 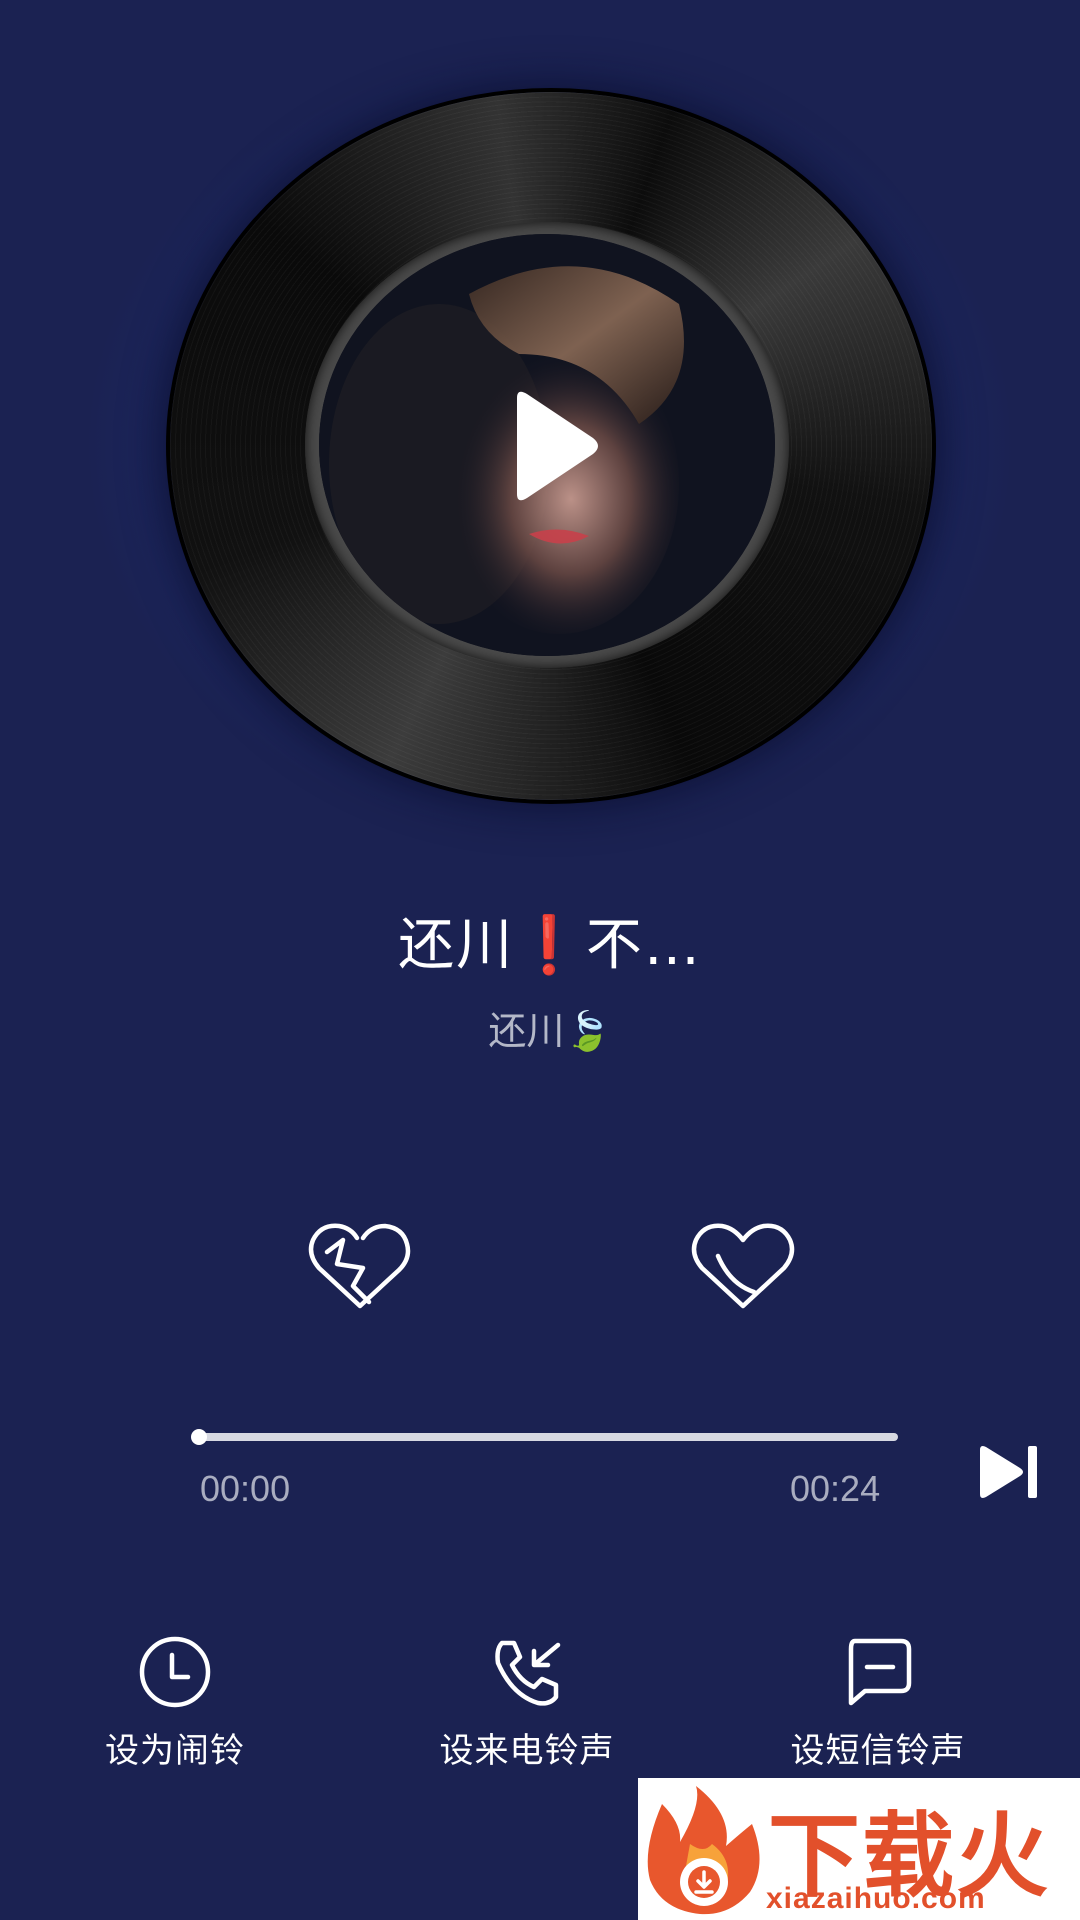 What do you see at coordinates (876, 1898) in the screenshot?
I see `watermark-domain: xiazaihuo.com` at bounding box center [876, 1898].